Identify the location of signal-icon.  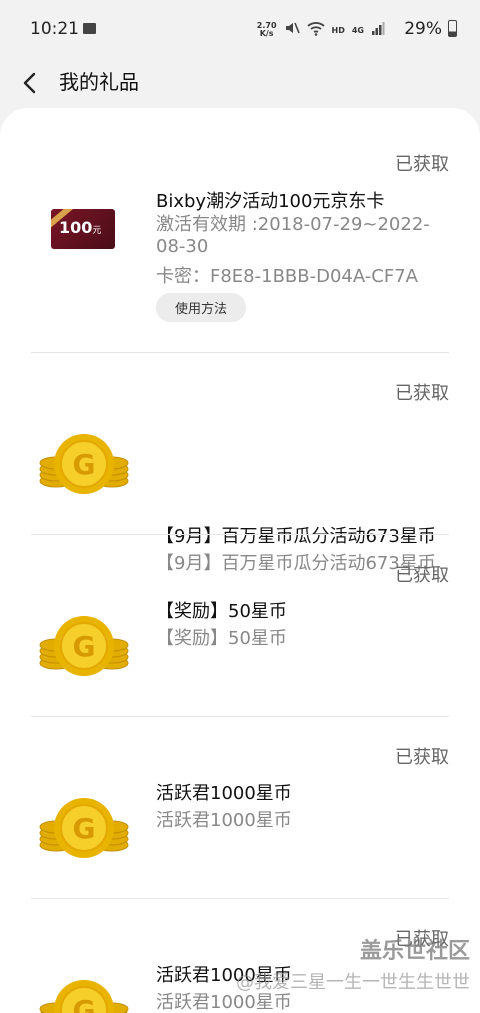
(378, 30).